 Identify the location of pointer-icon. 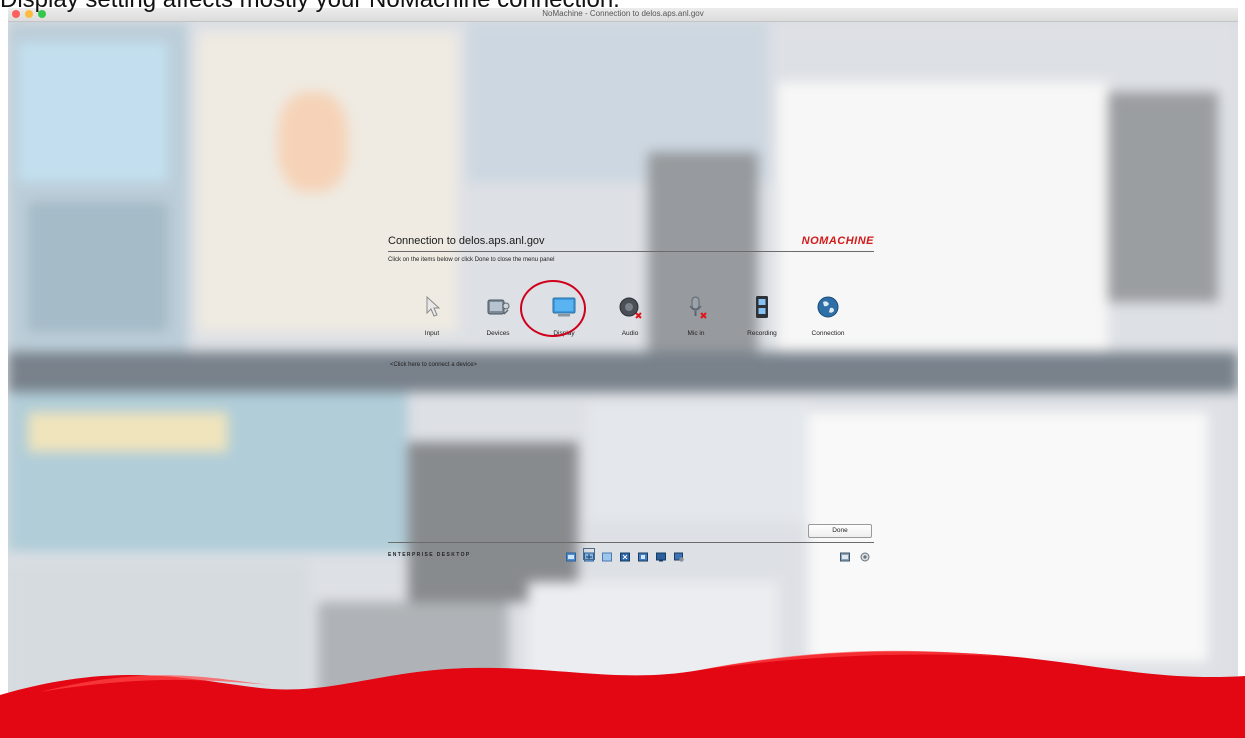
(432, 307).